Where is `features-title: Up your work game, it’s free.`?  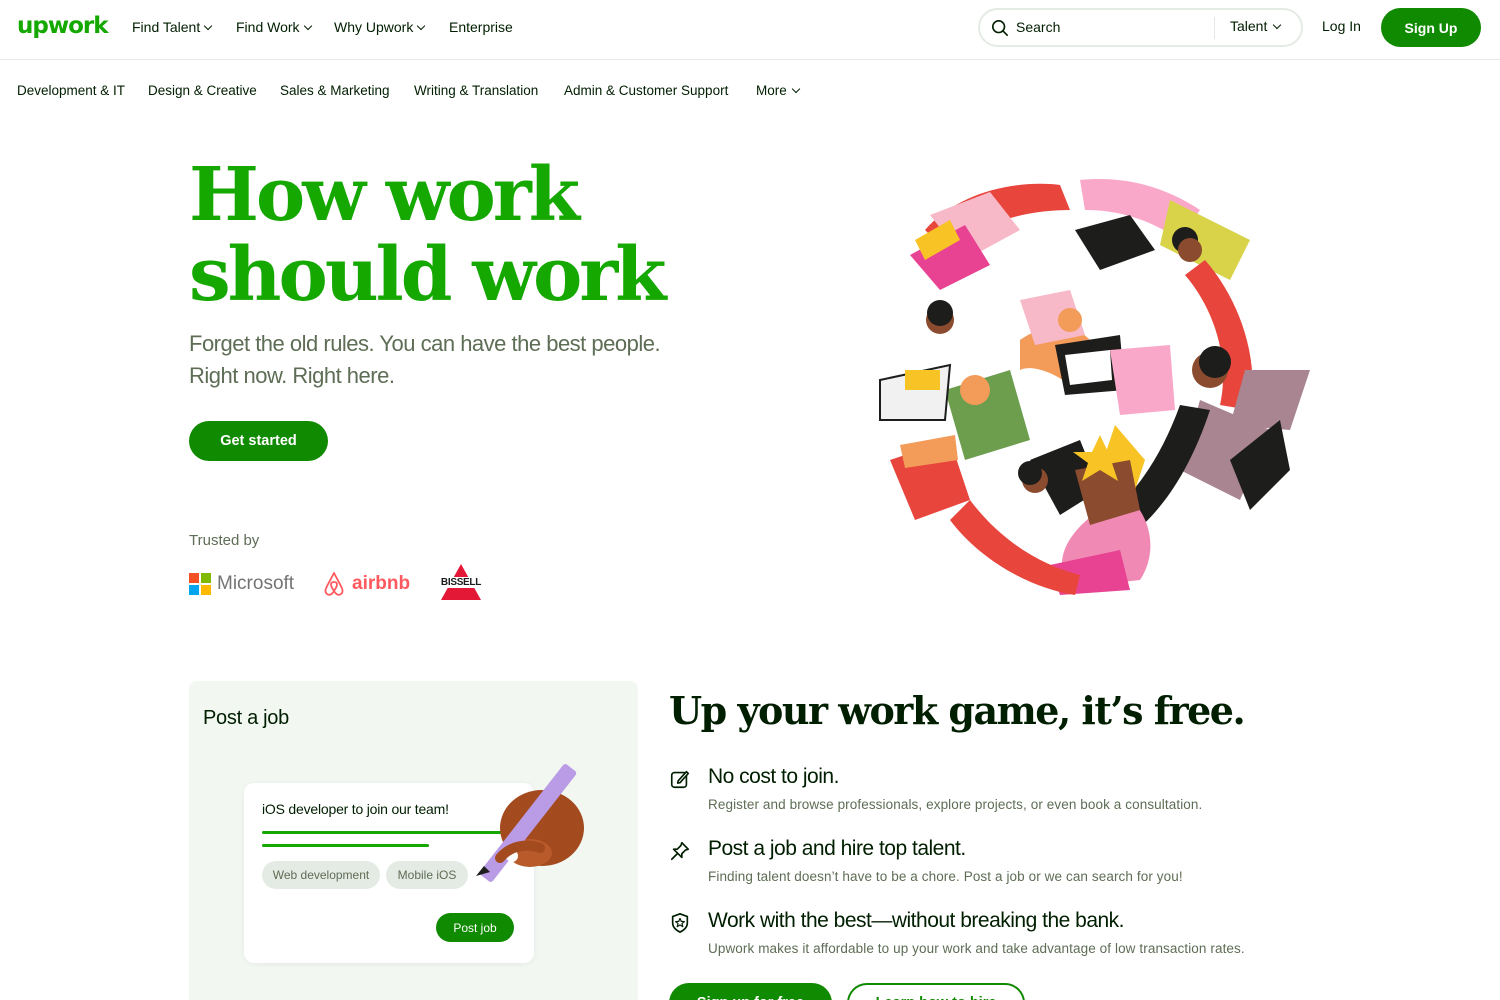 features-title: Up your work game, it’s free. is located at coordinates (957, 710).